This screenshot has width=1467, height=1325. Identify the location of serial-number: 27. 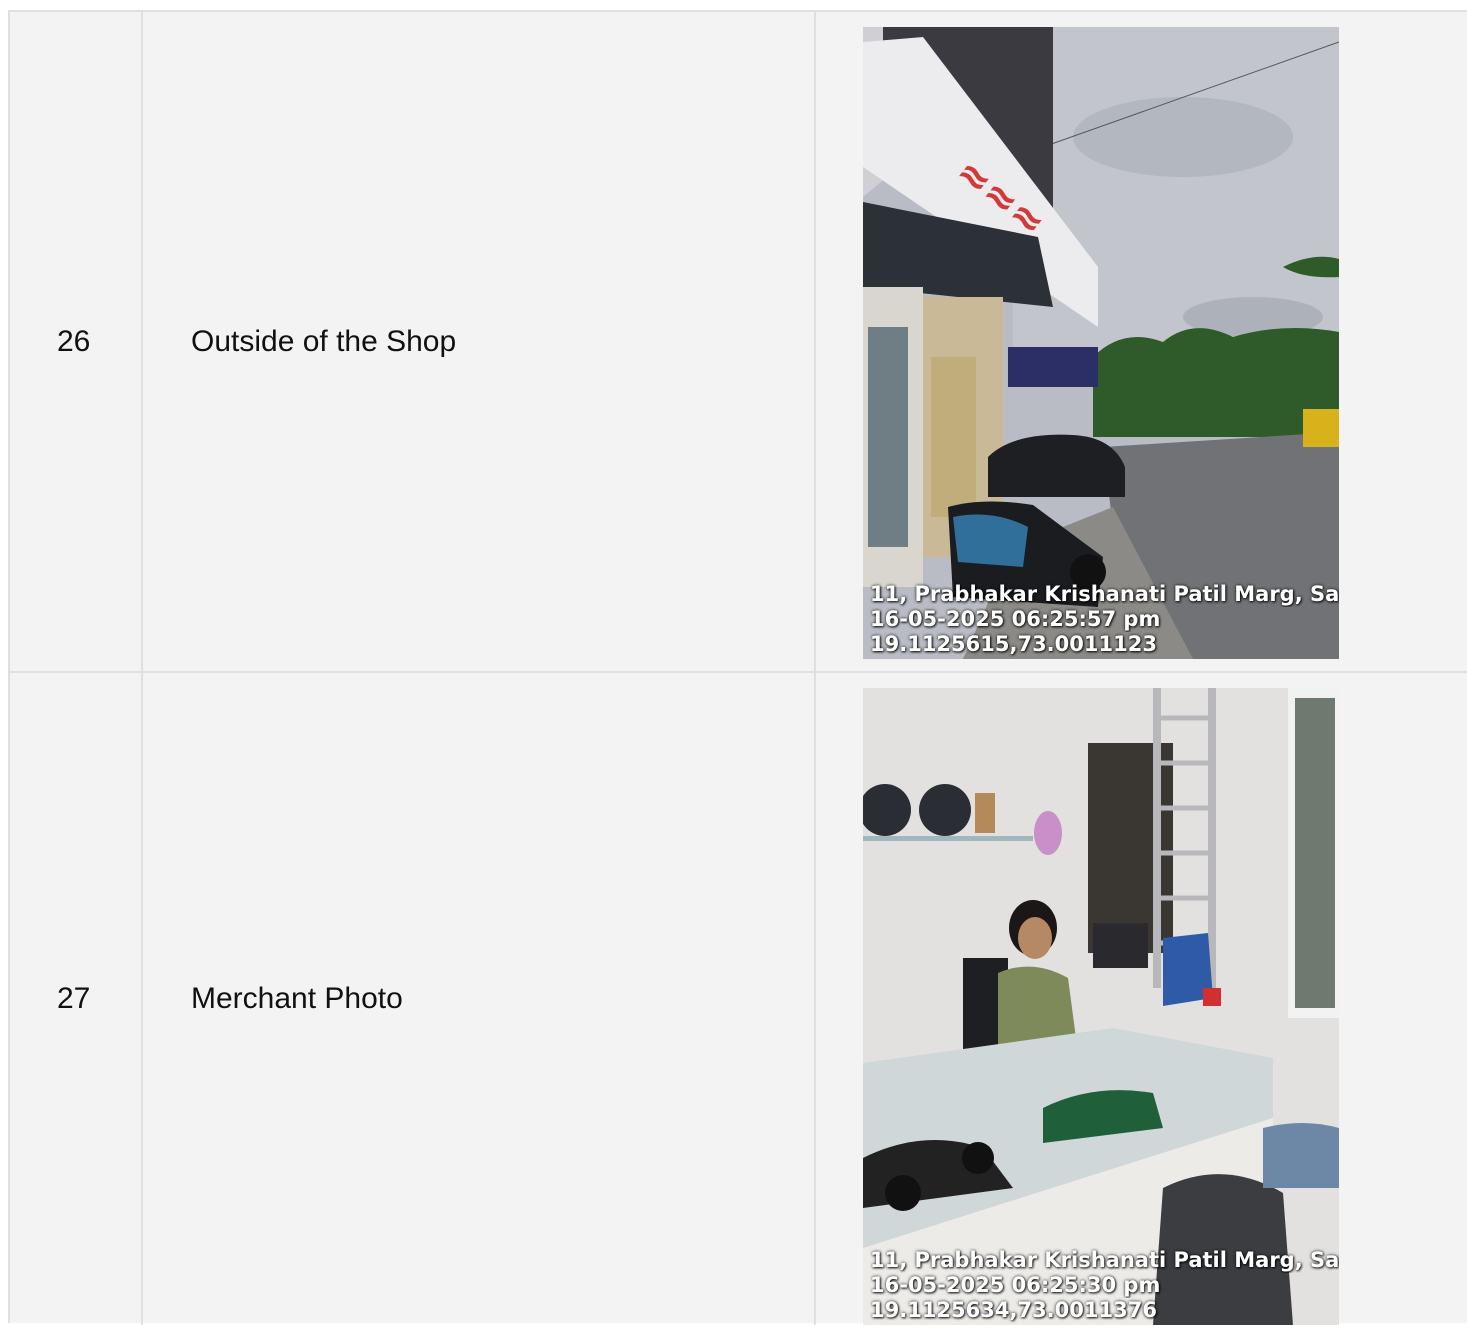
(74, 998).